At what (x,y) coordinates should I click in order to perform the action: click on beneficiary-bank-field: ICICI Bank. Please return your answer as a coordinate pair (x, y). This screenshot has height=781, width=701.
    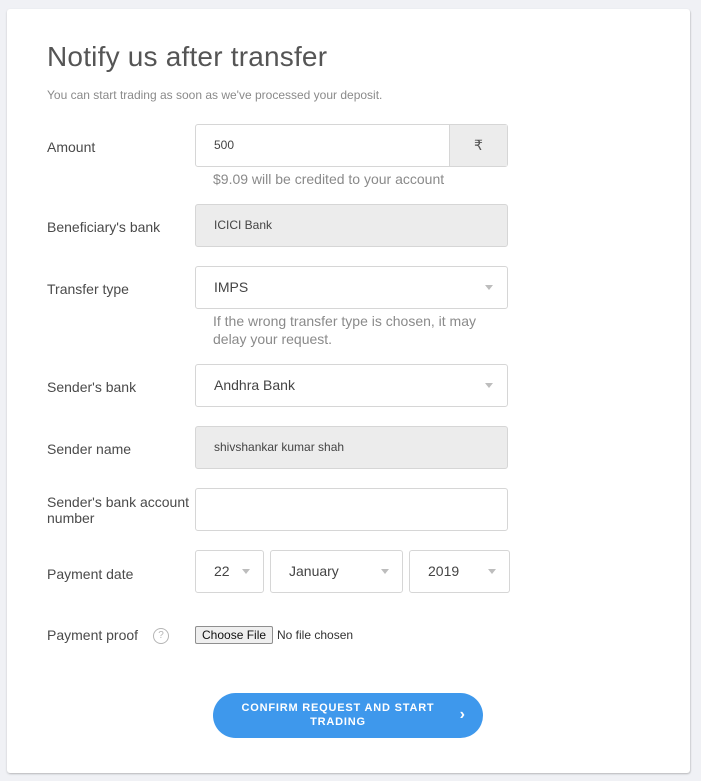
    Looking at the image, I should click on (351, 225).